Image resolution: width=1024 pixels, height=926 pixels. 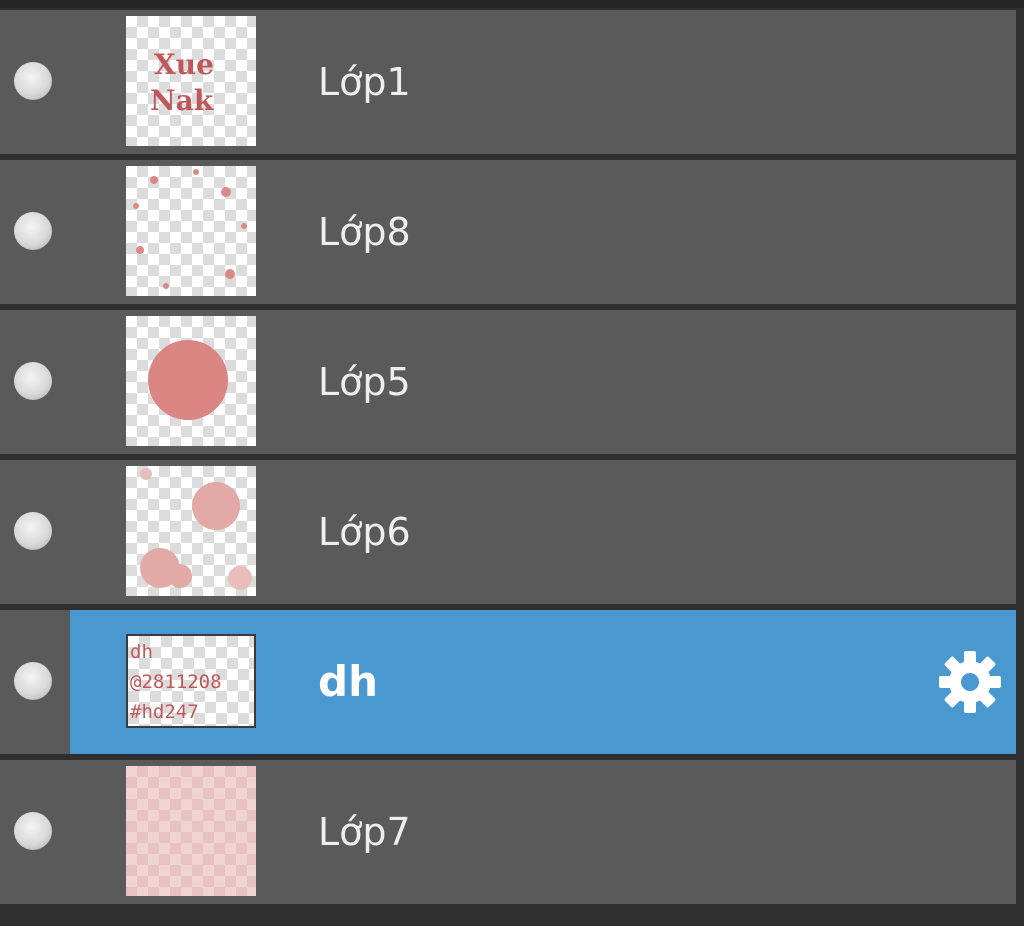 What do you see at coordinates (364, 82) in the screenshot?
I see `layer-name: Lớp1` at bounding box center [364, 82].